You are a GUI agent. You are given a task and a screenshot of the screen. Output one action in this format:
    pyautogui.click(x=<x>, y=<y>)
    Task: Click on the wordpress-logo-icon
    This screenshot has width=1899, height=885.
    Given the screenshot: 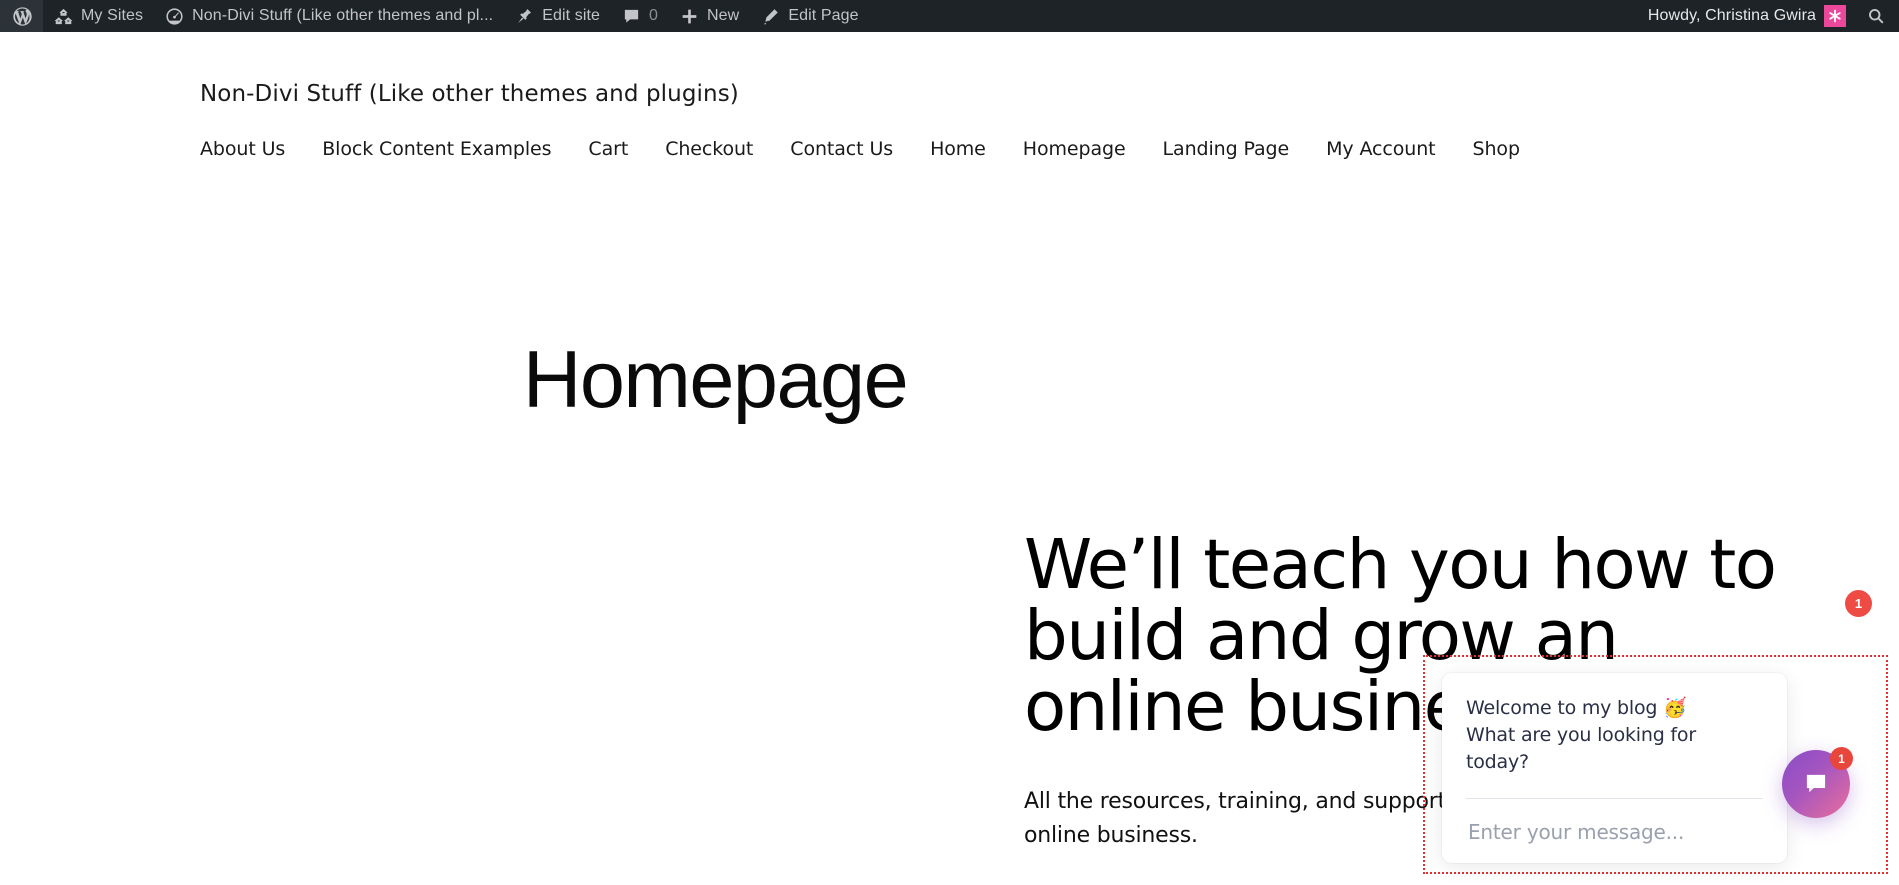 What is the action you would take?
    pyautogui.click(x=22, y=16)
    